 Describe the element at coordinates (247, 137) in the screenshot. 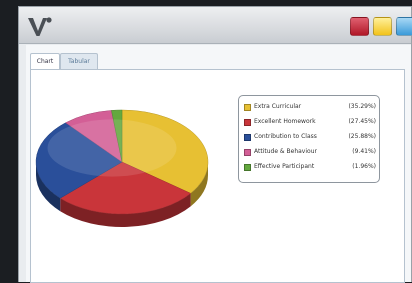

I see `legend-swatch-contribution-to-class` at that location.